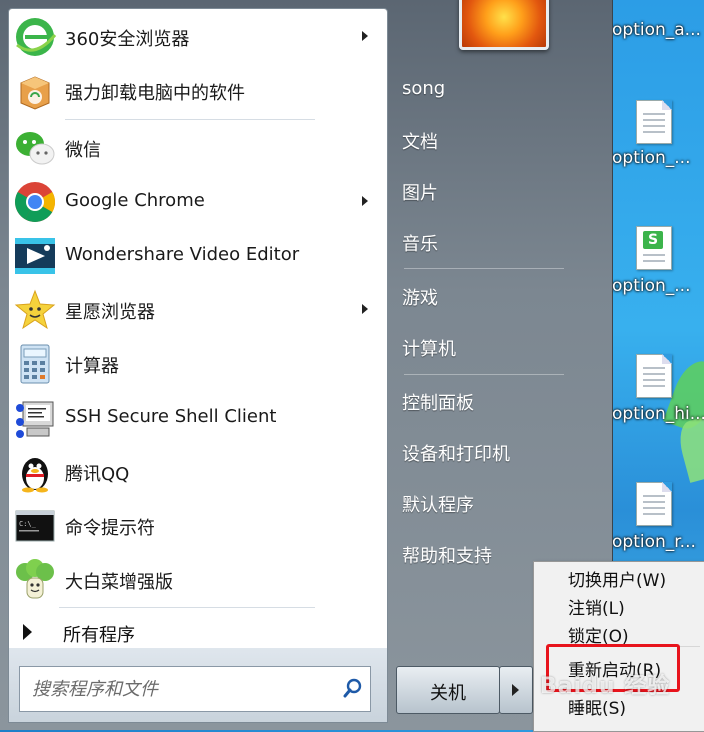  I want to click on right-item-devices-printers: 设备和打印机, so click(490, 452).